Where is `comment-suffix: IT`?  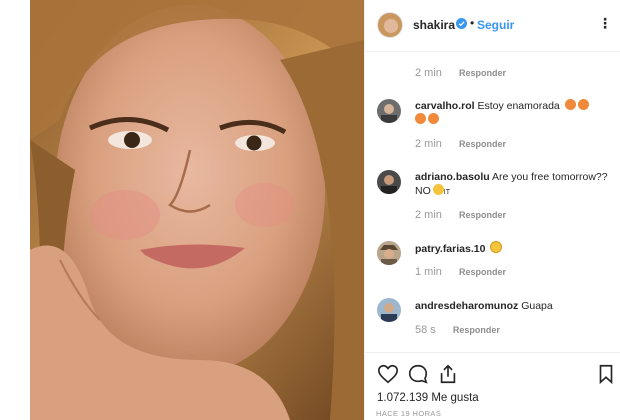 comment-suffix: IT is located at coordinates (446, 192).